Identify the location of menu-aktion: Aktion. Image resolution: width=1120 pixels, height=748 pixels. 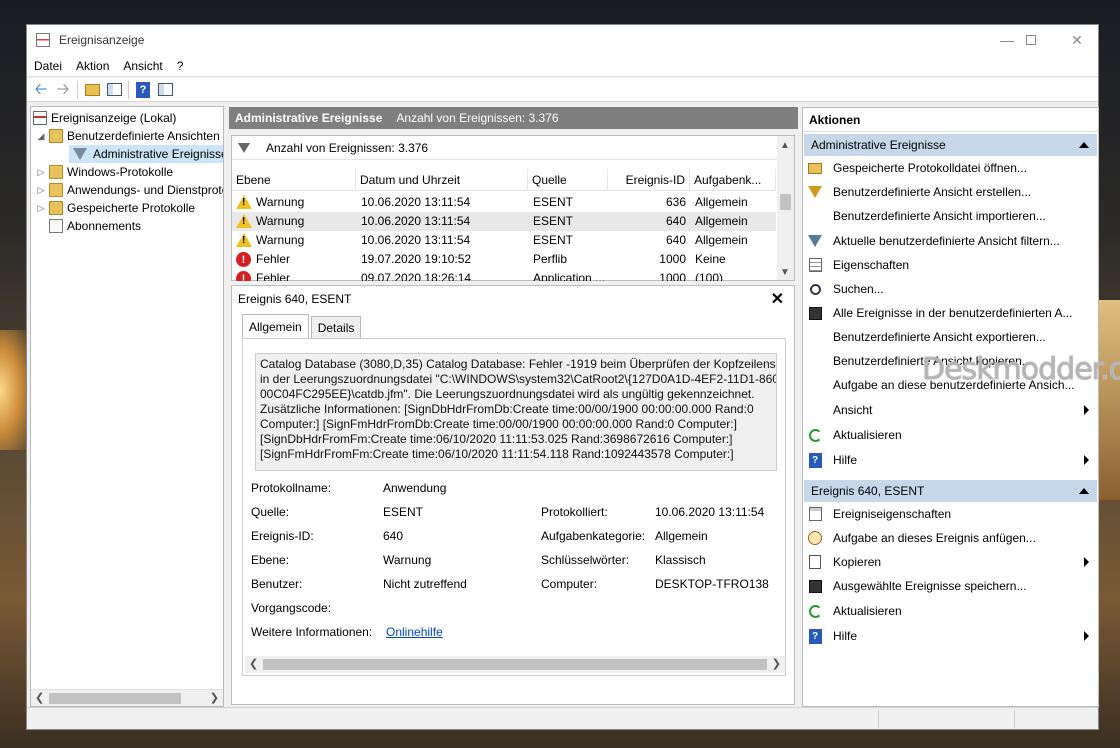
(92, 66).